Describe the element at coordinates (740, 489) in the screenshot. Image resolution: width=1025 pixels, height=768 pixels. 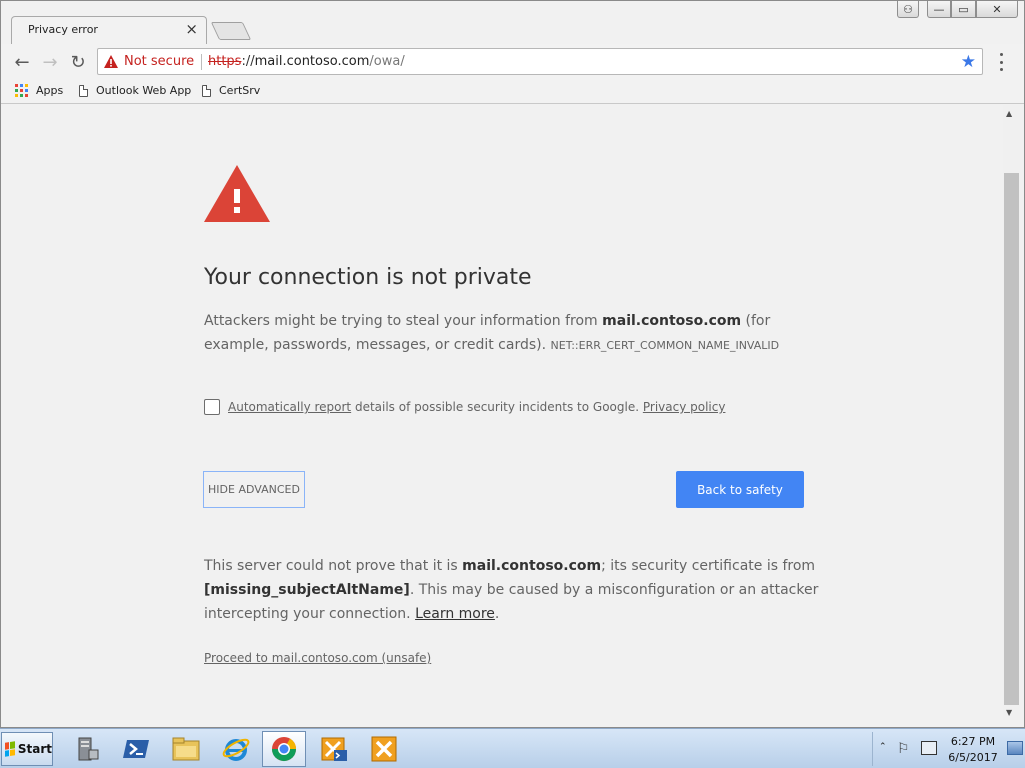
I see `back-to-safety-button: Back to safety` at that location.